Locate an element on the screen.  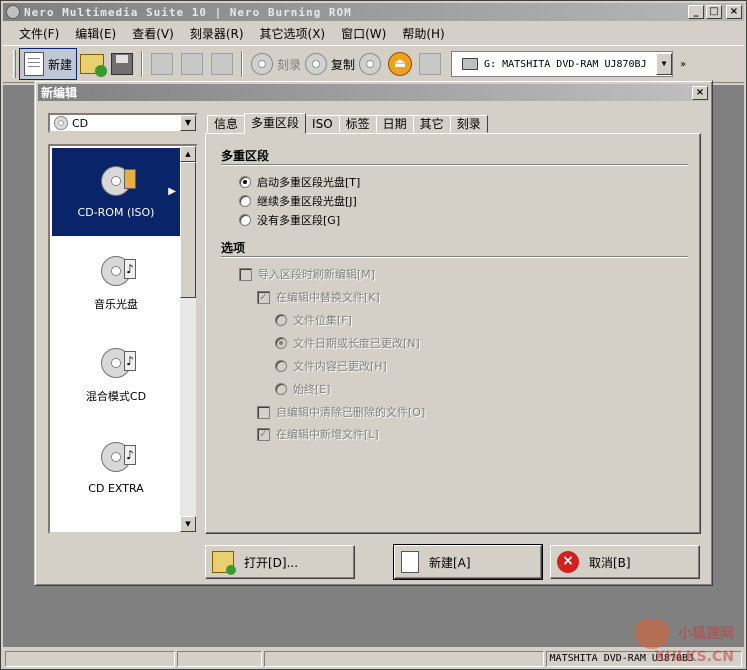
group-divider is located at coordinates (454, 257).